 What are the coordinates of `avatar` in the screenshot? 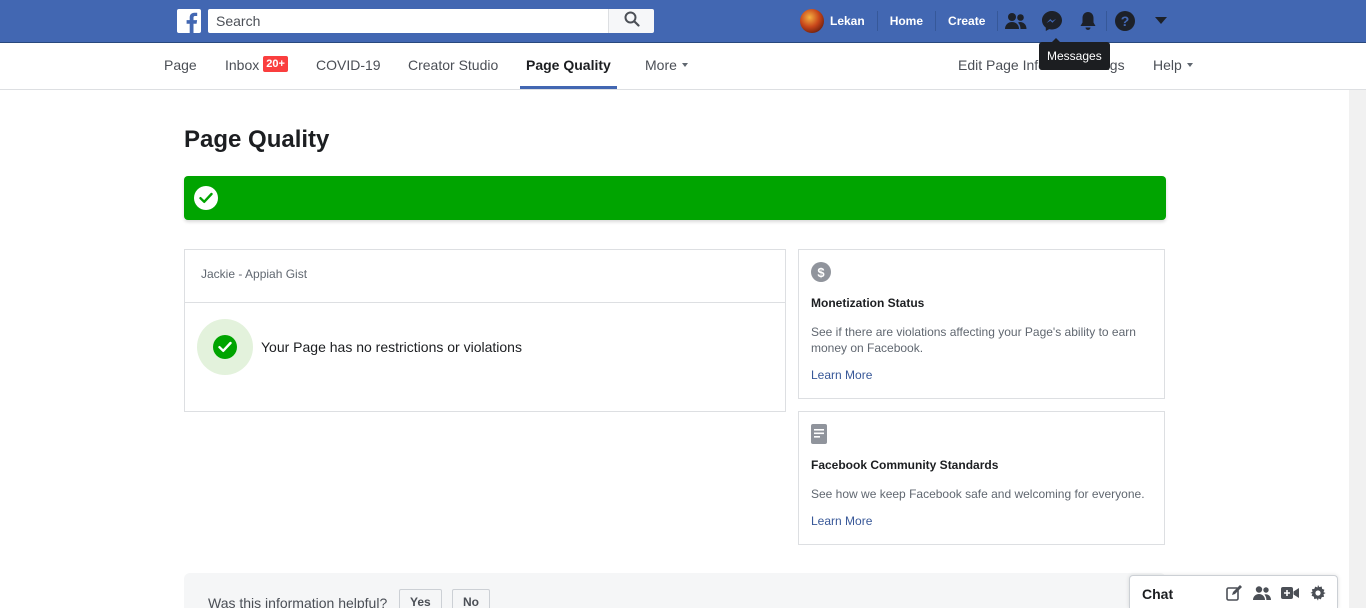 It's located at (812, 21).